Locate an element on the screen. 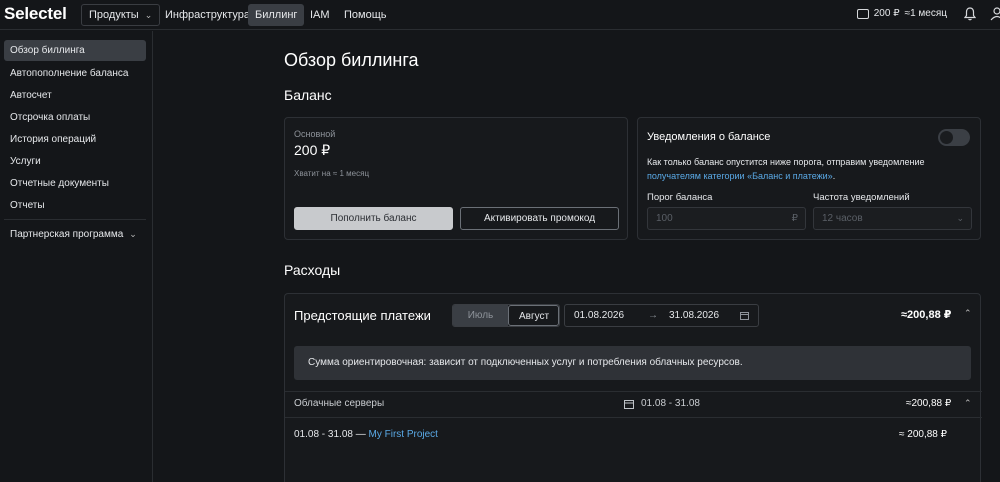 Image resolution: width=1000 pixels, height=482 pixels. date-range-picker: 01.08.2026 → 31.08.2026 is located at coordinates (661, 315).